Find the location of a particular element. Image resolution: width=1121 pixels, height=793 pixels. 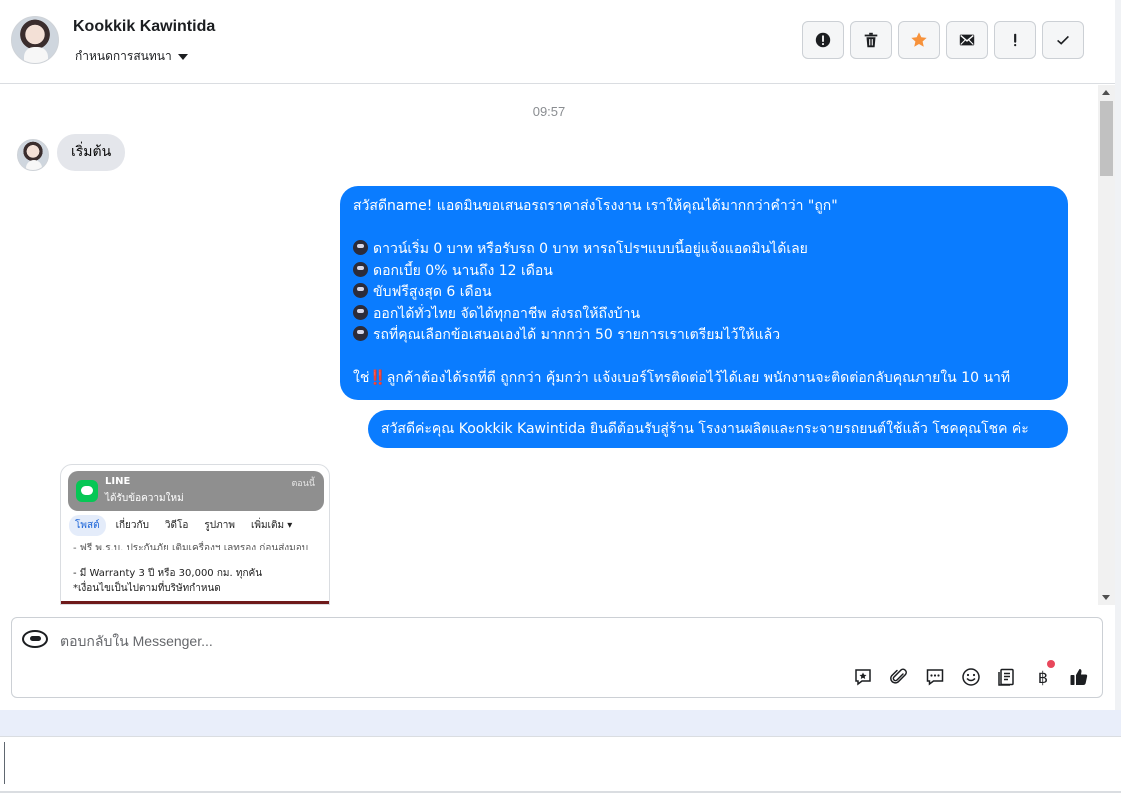

alert-circle-icon is located at coordinates (823, 40).